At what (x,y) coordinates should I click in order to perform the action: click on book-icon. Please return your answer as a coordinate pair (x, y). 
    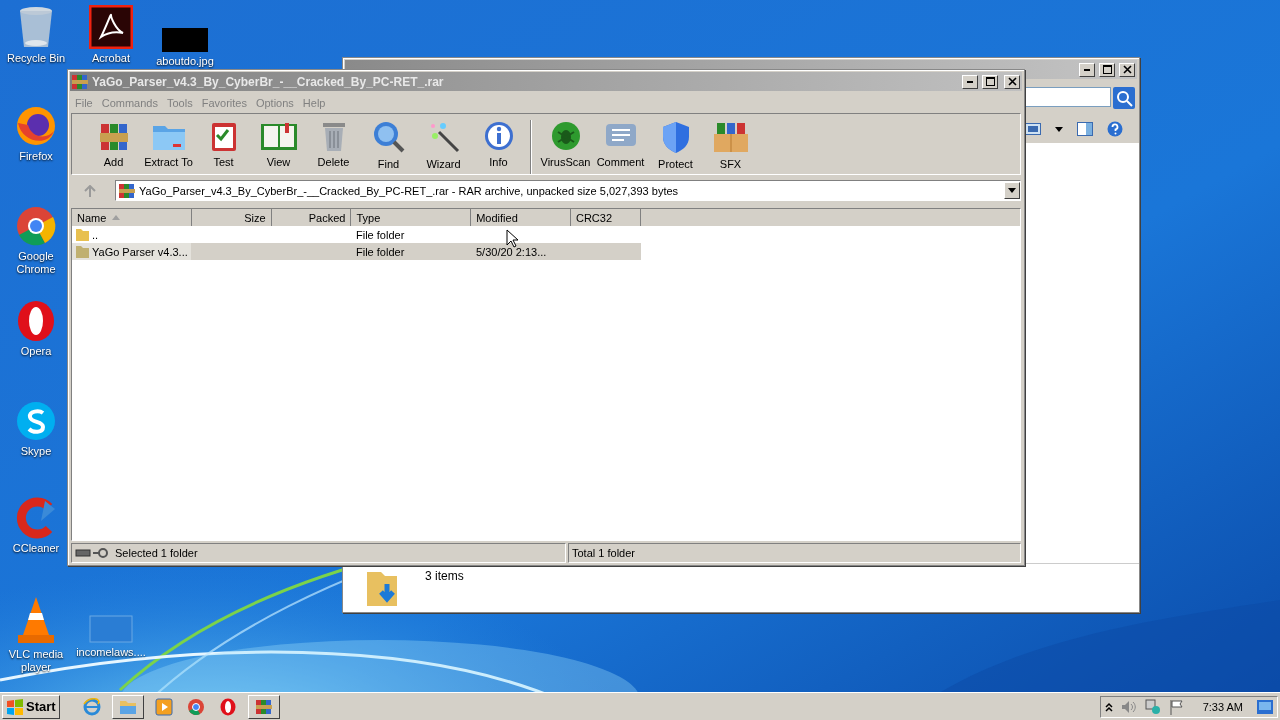
    Looking at the image, I should click on (278, 136).